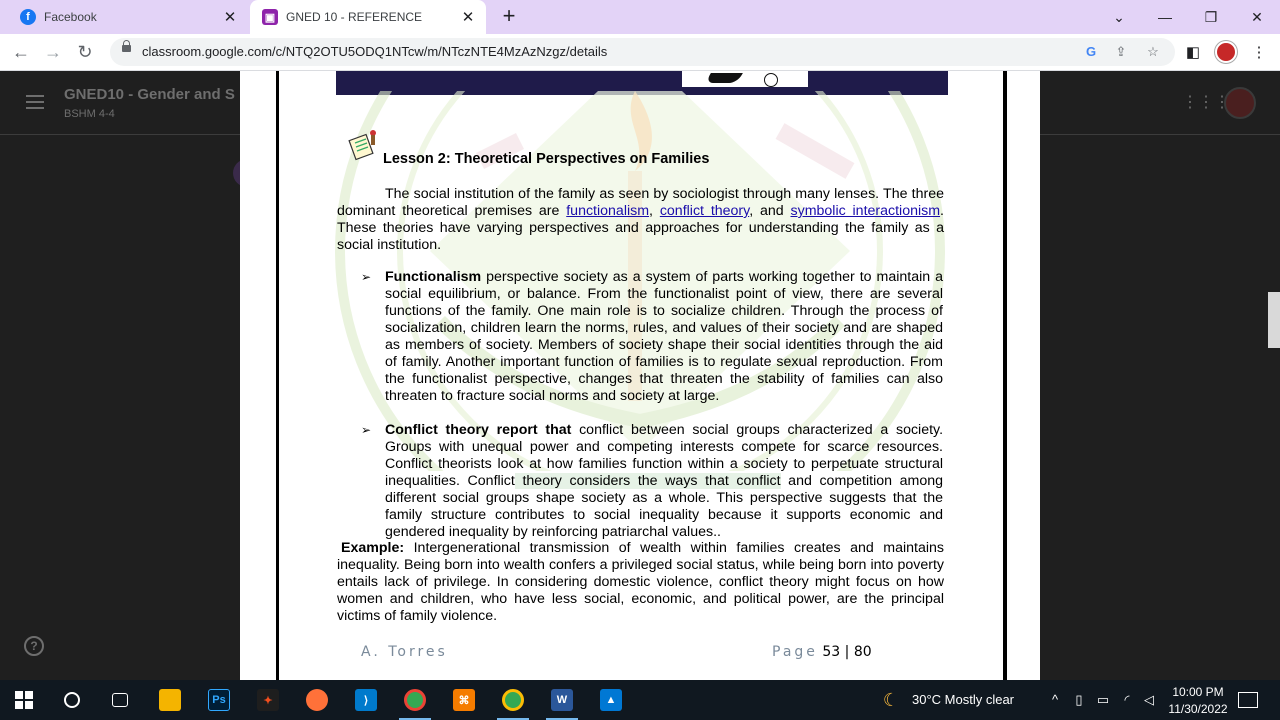  What do you see at coordinates (21, 52) in the screenshot?
I see `back-button: ←` at bounding box center [21, 52].